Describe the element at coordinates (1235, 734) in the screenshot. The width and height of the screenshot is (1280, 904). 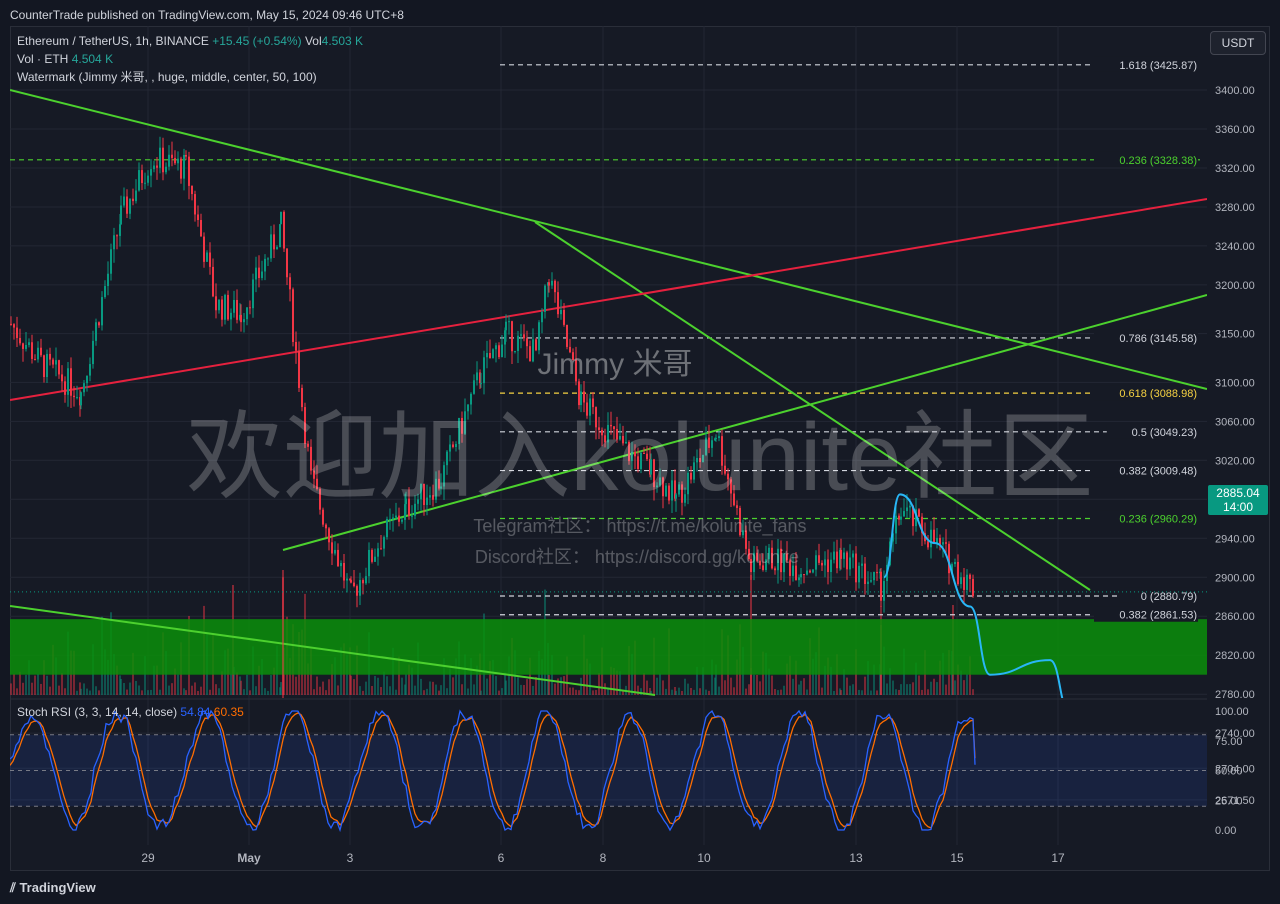
I see `price-tick-label: 2740.00` at that location.